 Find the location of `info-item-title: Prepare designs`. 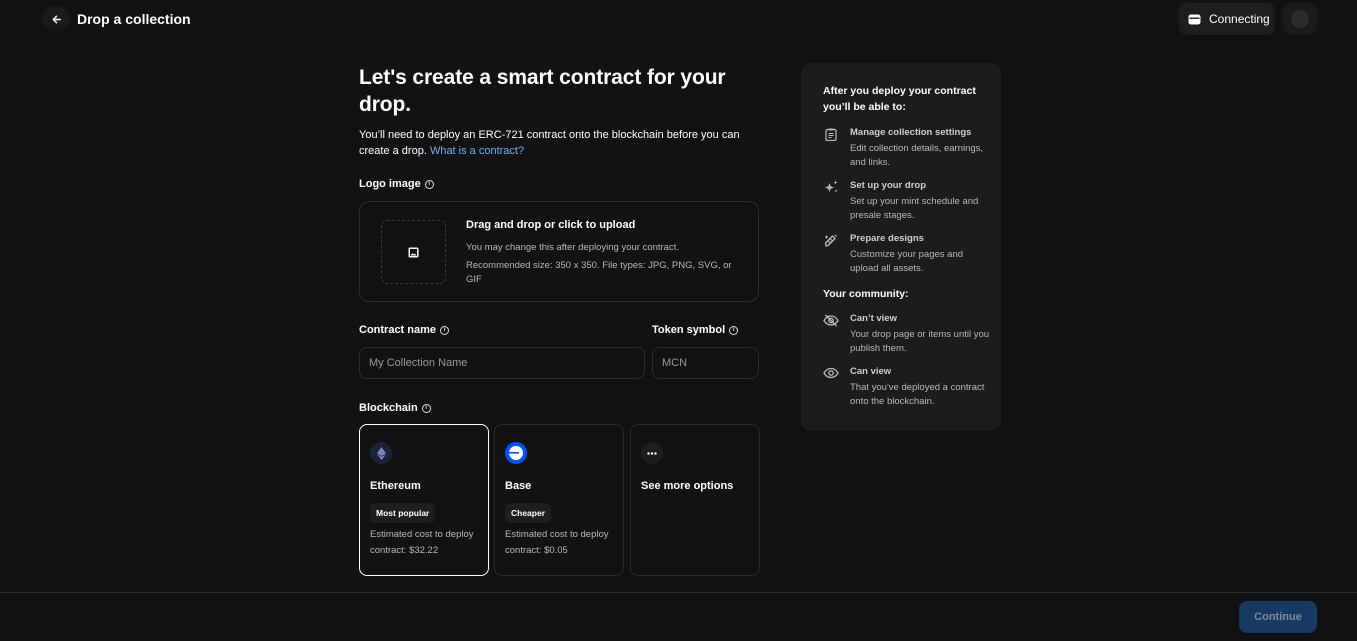

info-item-title: Prepare designs is located at coordinates (887, 238).